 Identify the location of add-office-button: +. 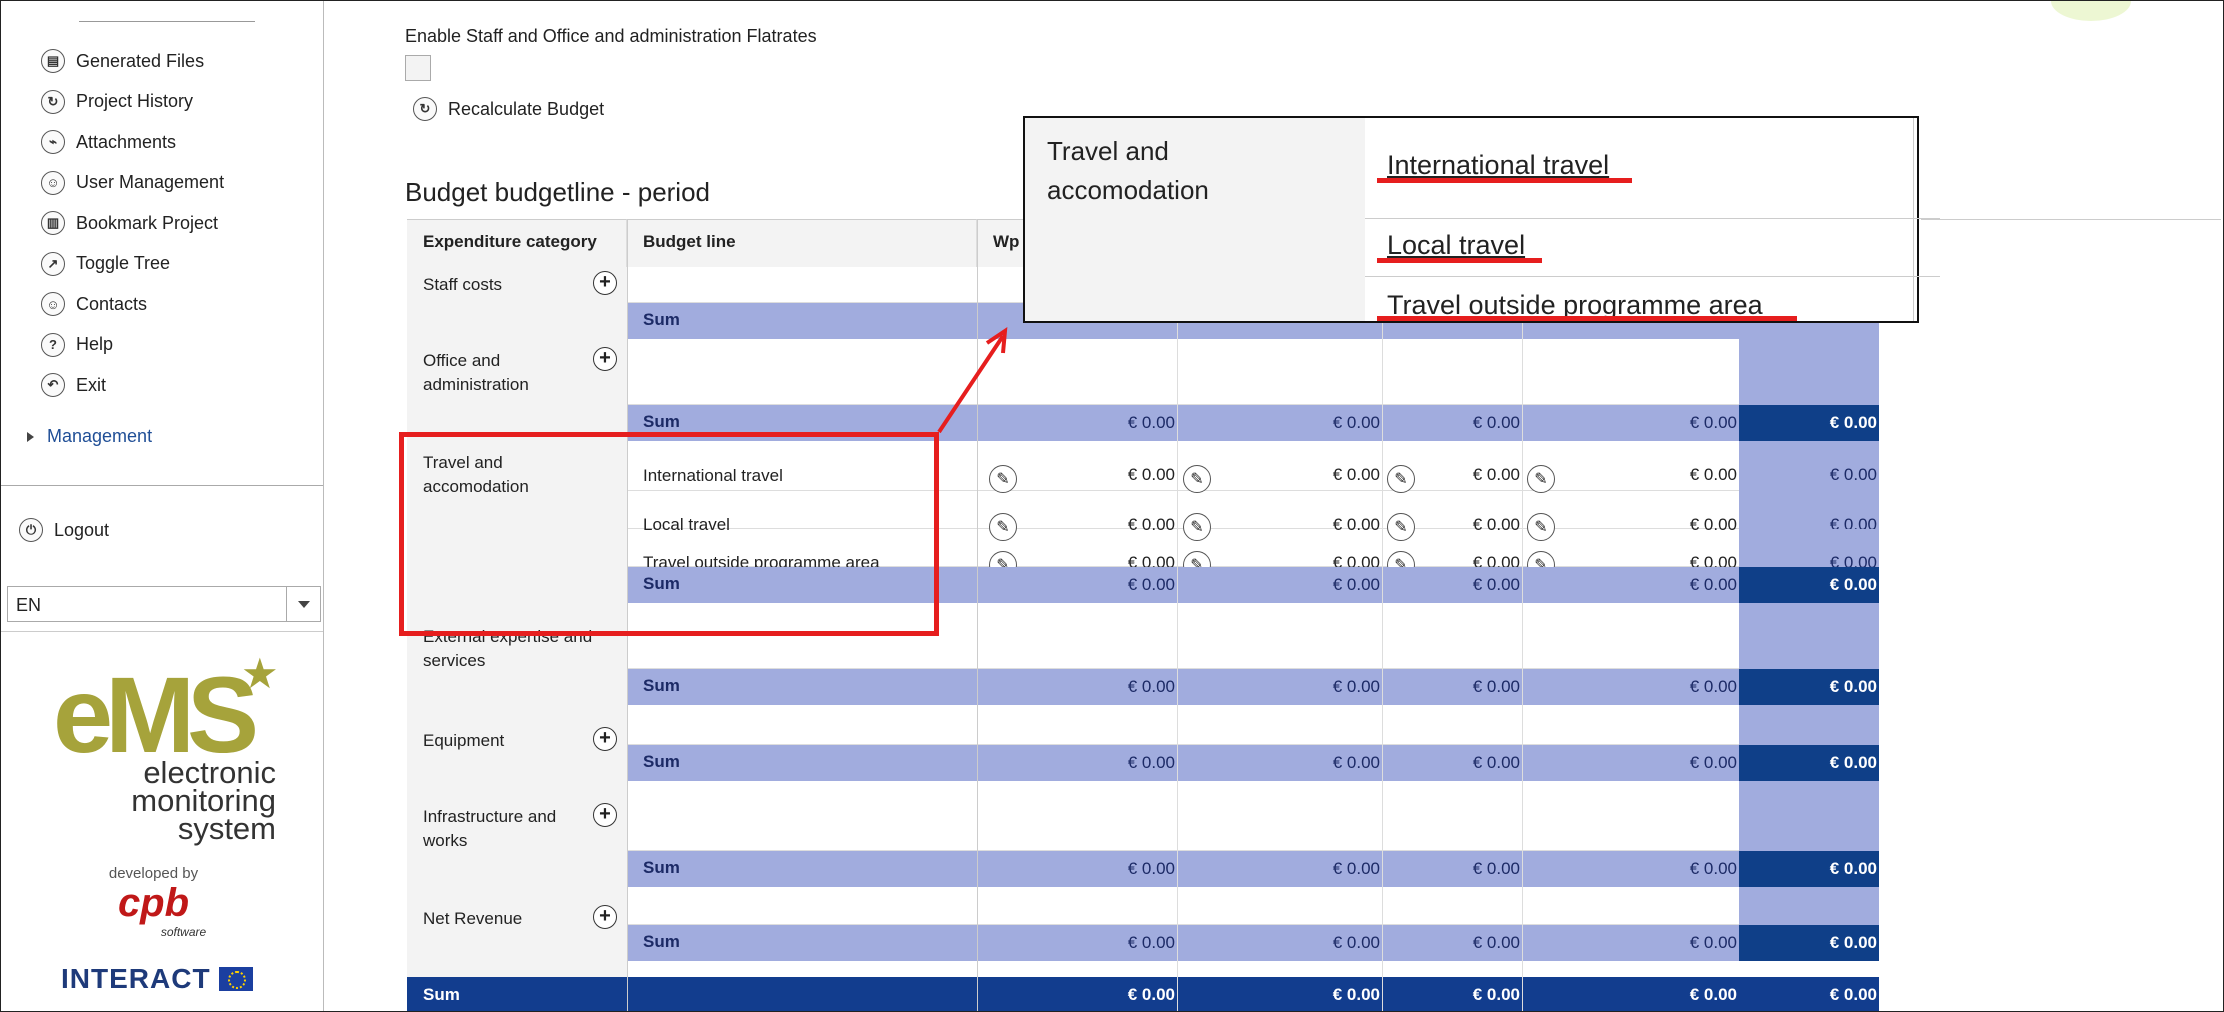
(605, 359).